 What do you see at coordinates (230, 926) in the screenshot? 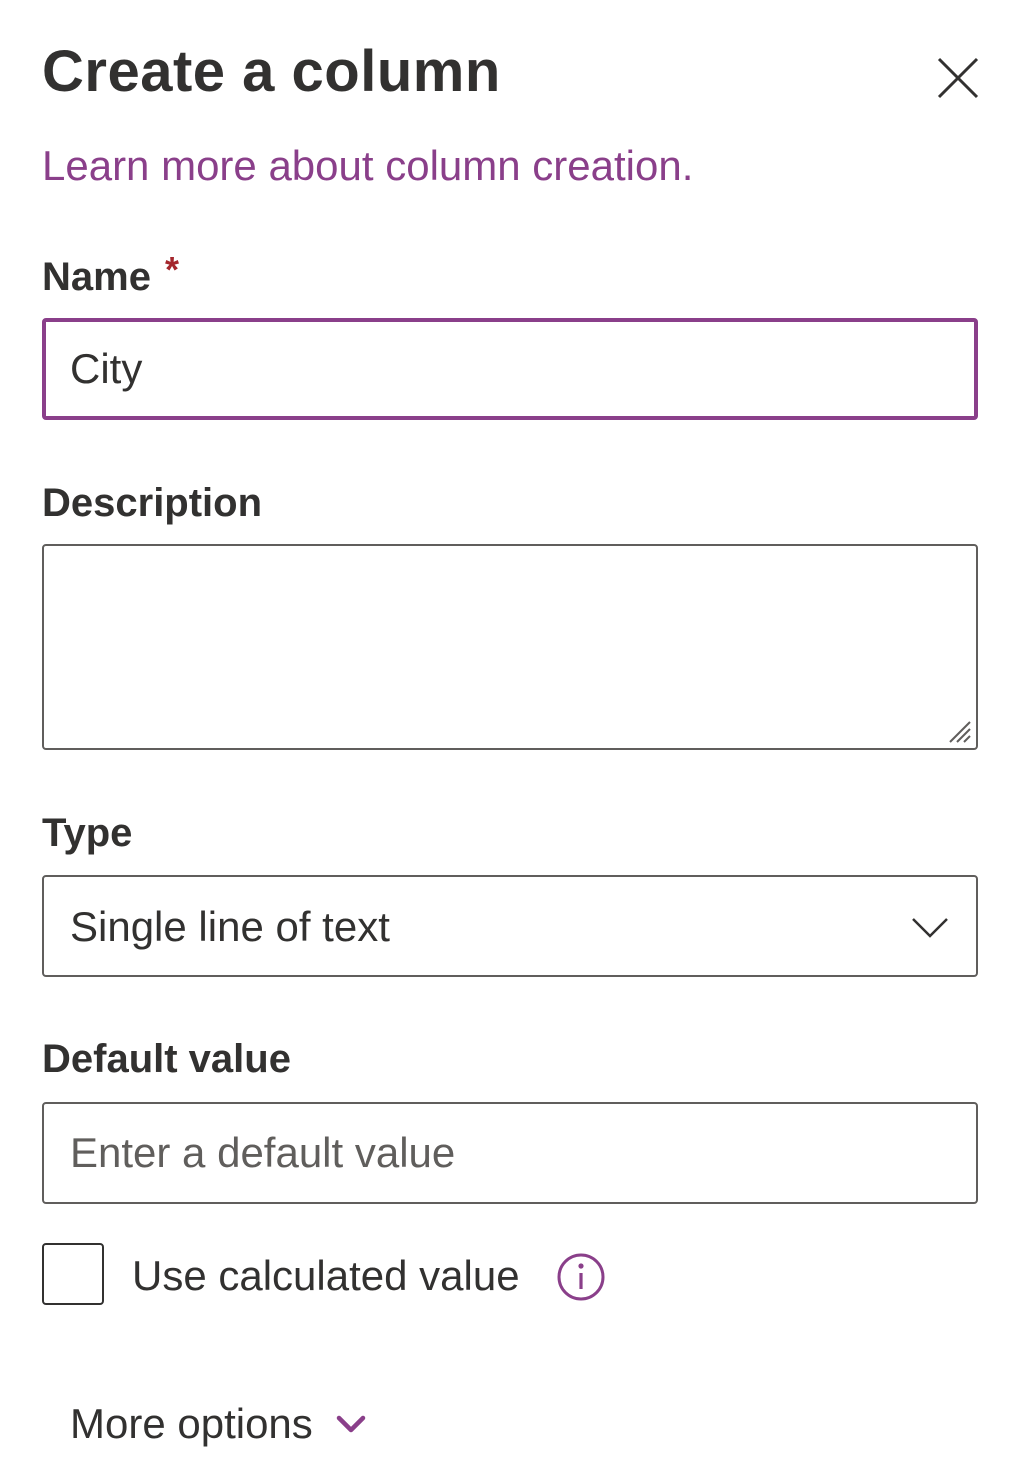
I see `type-selected-value: Single line of text` at bounding box center [230, 926].